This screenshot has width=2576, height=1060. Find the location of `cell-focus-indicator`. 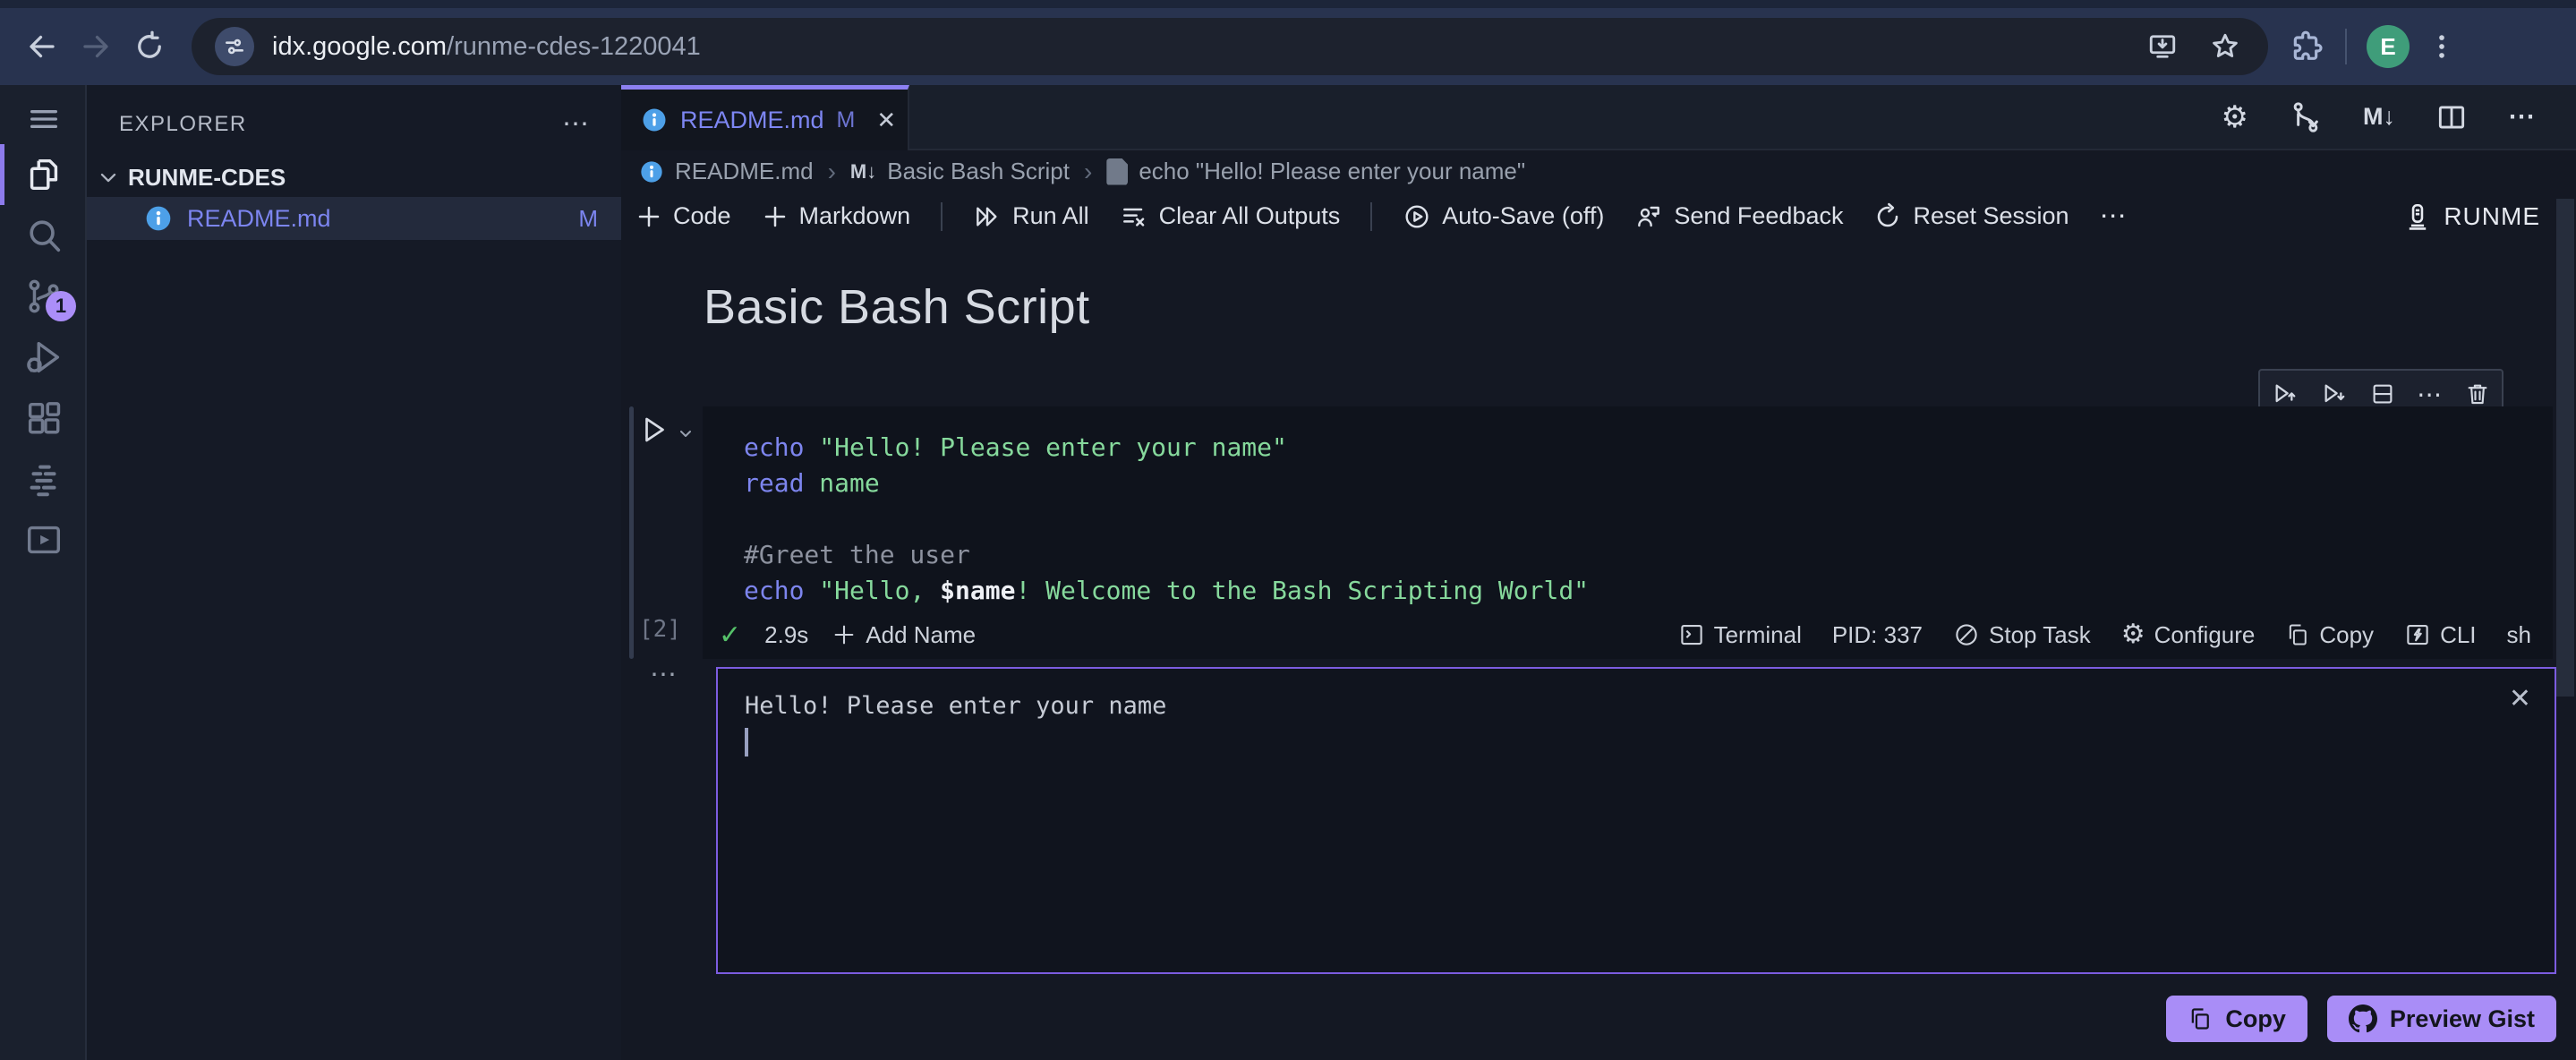

cell-focus-indicator is located at coordinates (631, 532).